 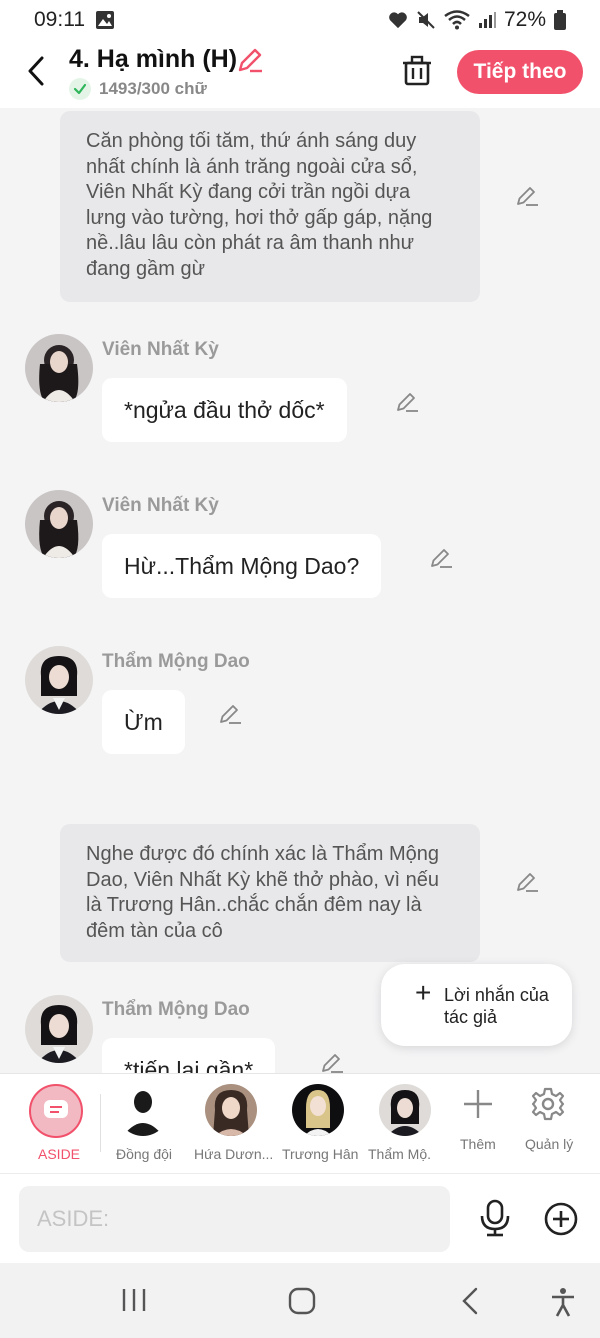 I want to click on character-label: Trương Hân, so click(x=320, y=1154).